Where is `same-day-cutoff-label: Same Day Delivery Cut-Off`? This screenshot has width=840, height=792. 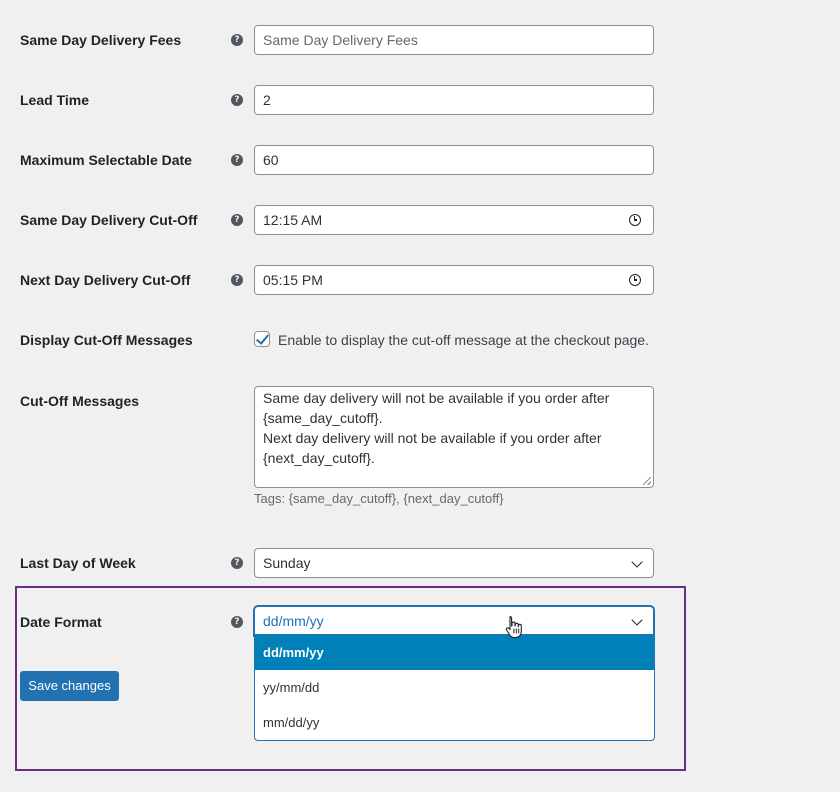
same-day-cutoff-label: Same Day Delivery Cut-Off is located at coordinates (109, 220).